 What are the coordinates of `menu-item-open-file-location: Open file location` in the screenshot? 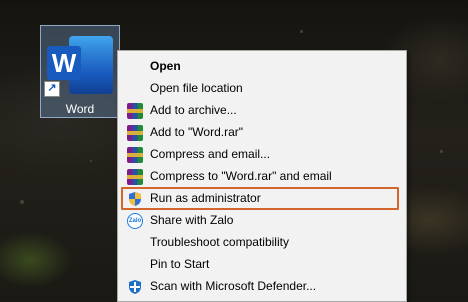 It's located at (262, 89).